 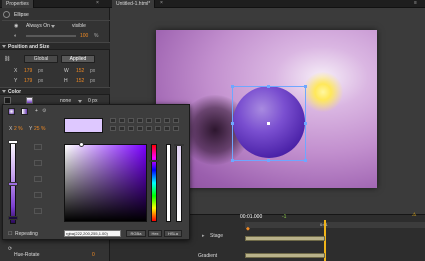 What do you see at coordinates (415, 3) in the screenshot?
I see `panel-menu-icon: ≡` at bounding box center [415, 3].